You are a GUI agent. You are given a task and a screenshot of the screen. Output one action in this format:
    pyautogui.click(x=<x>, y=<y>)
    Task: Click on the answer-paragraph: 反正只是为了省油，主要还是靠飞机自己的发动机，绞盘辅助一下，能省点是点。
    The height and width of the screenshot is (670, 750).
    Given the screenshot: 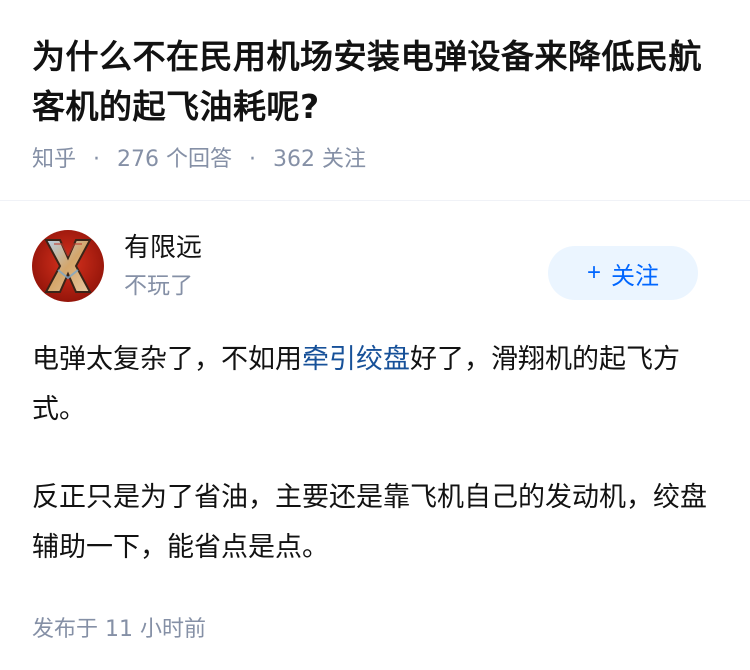 What is the action you would take?
    pyautogui.click(x=369, y=522)
    